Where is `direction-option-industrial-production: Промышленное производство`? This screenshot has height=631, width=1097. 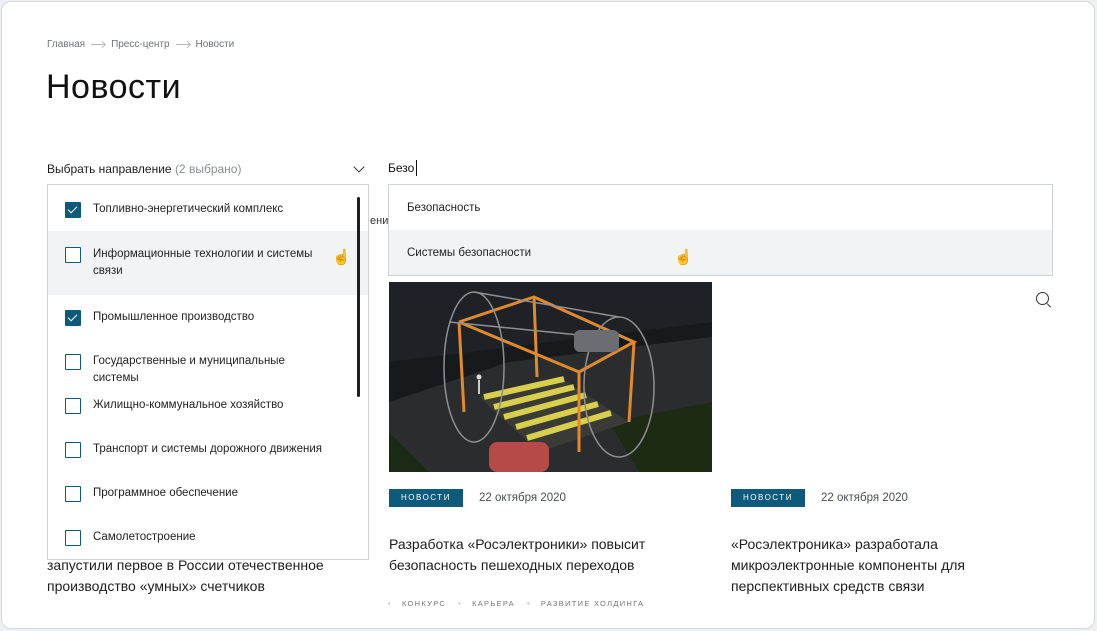 direction-option-industrial-production: Промышленное производство is located at coordinates (208, 317).